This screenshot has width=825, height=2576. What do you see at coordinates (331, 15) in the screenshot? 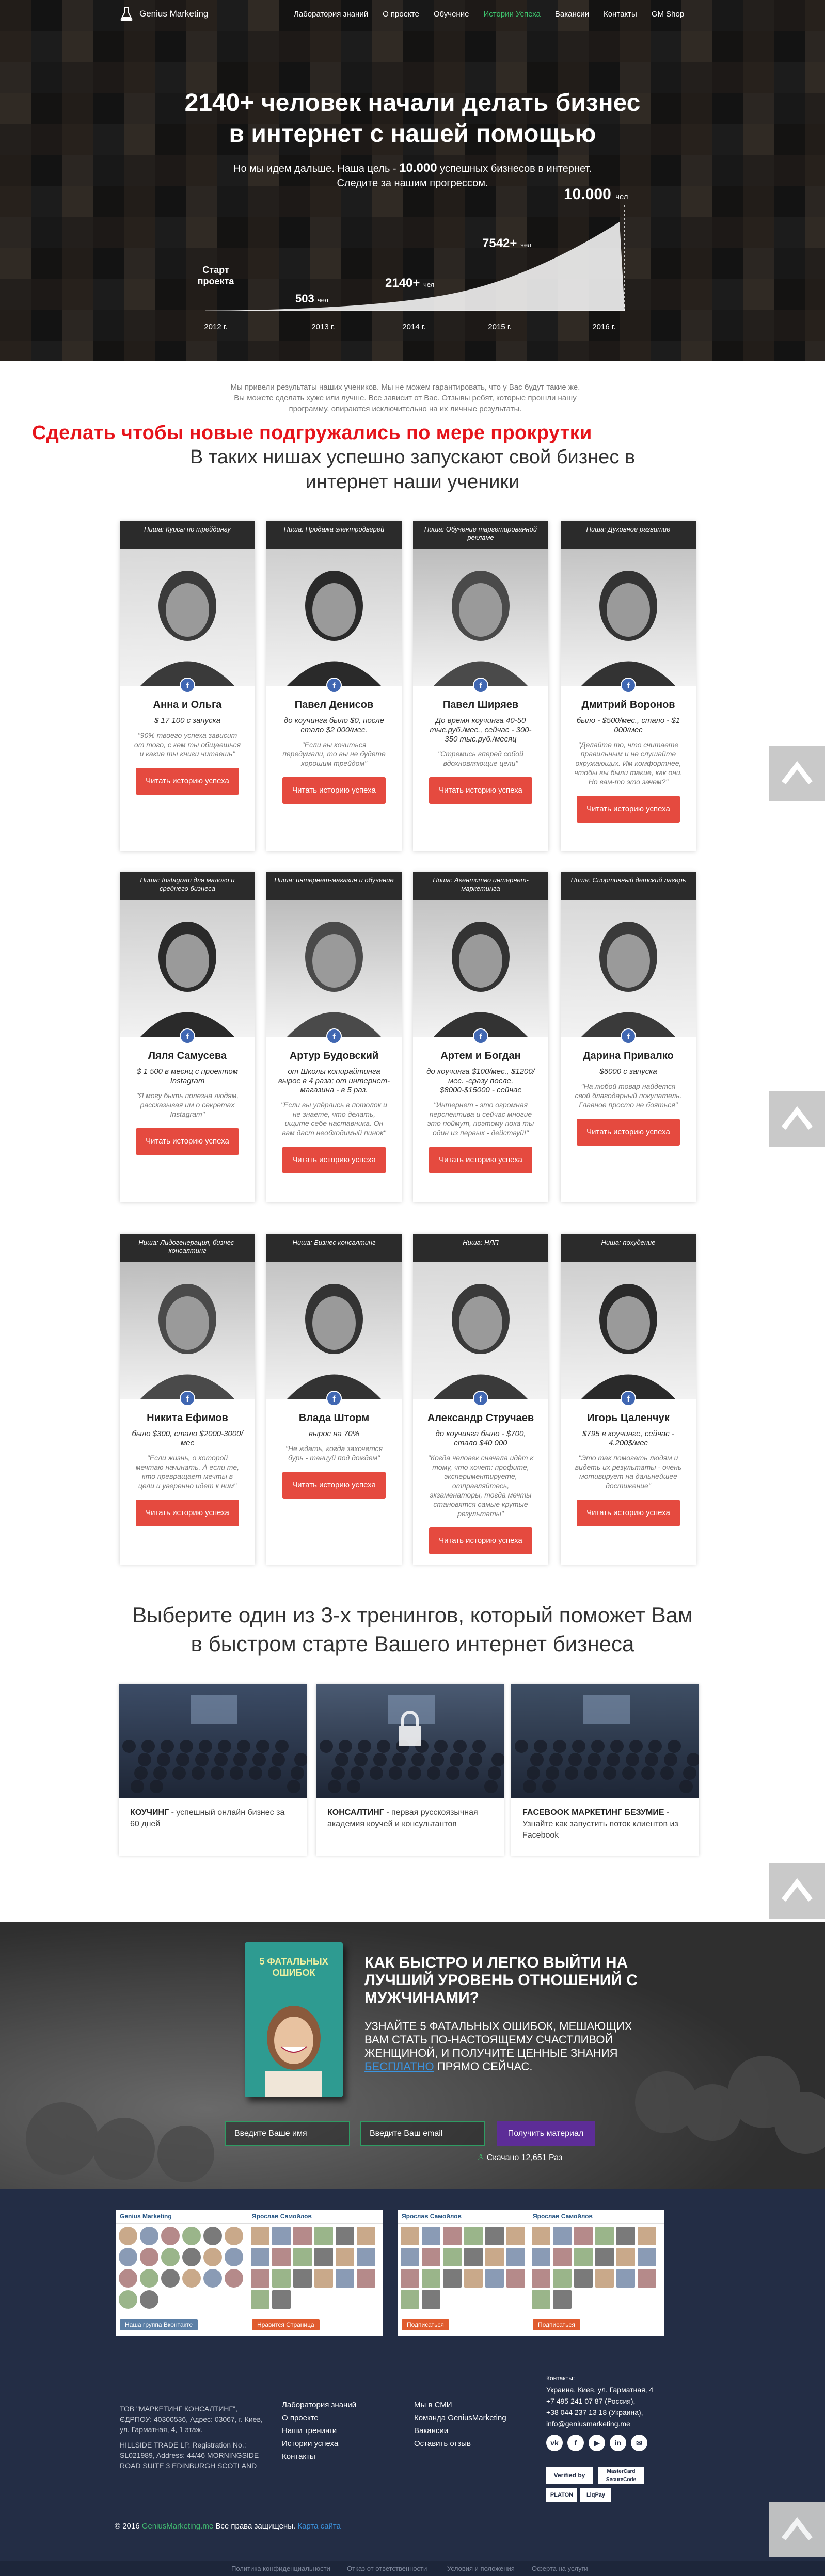
I see `nav-item: Лаборатория знаний` at bounding box center [331, 15].